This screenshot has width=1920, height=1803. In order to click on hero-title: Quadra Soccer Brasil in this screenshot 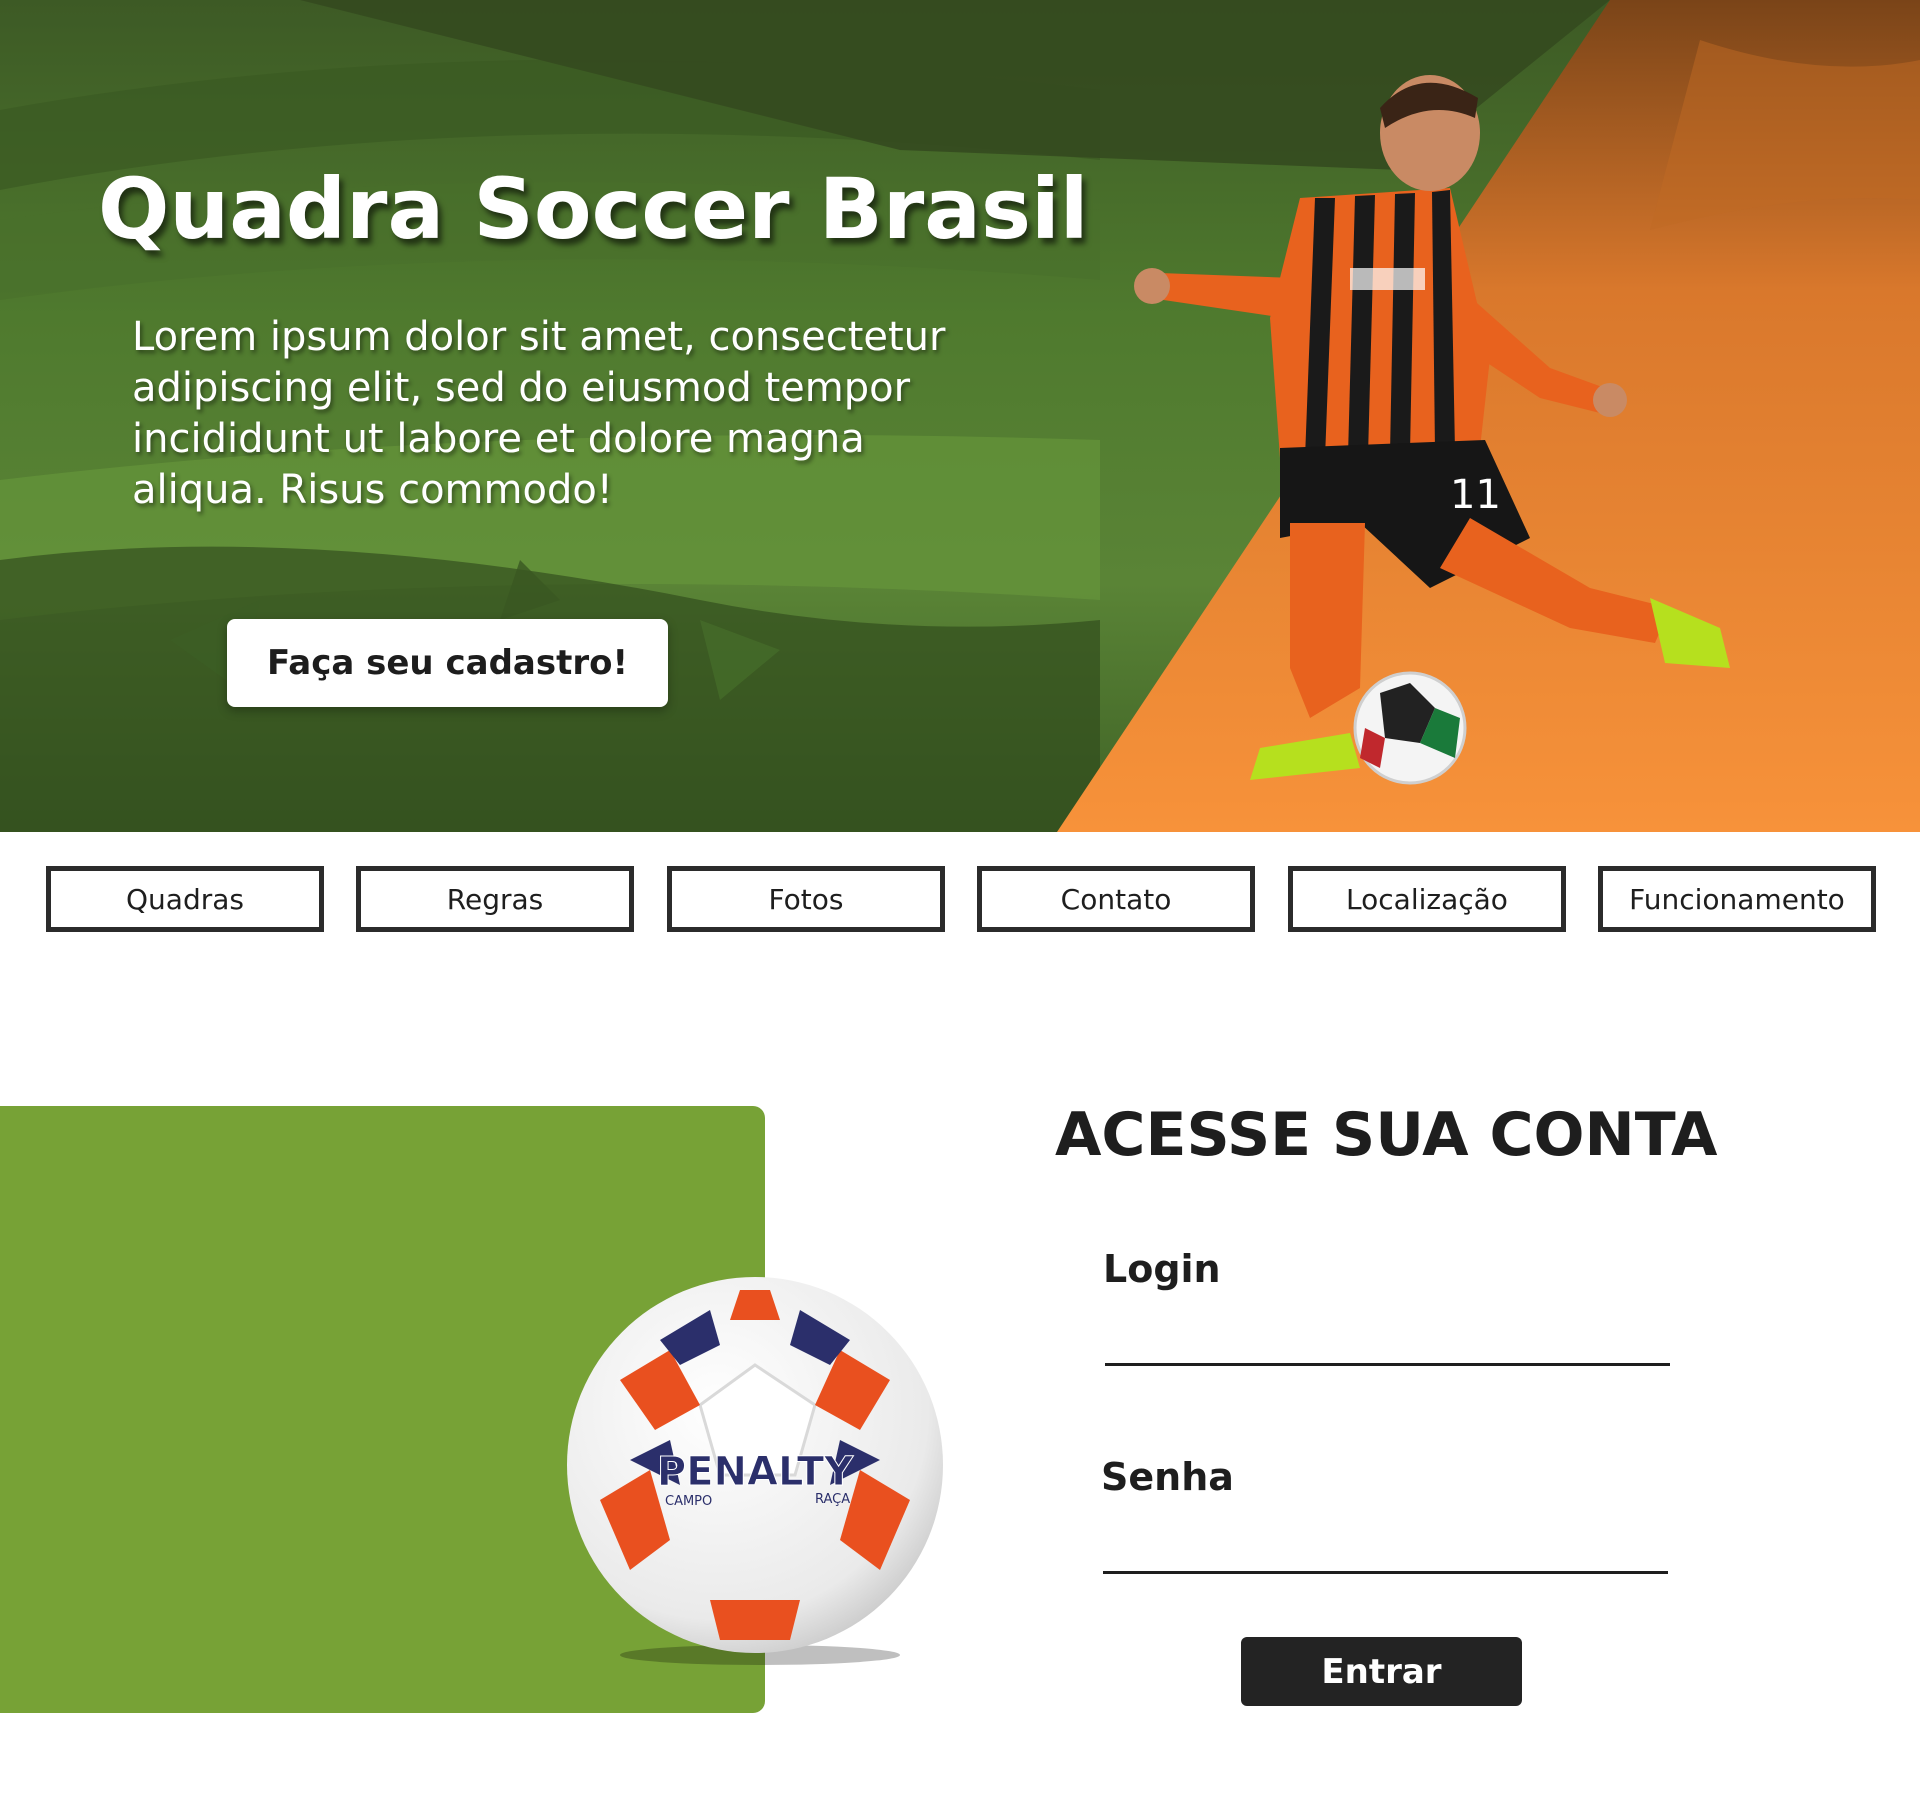, I will do `click(593, 209)`.